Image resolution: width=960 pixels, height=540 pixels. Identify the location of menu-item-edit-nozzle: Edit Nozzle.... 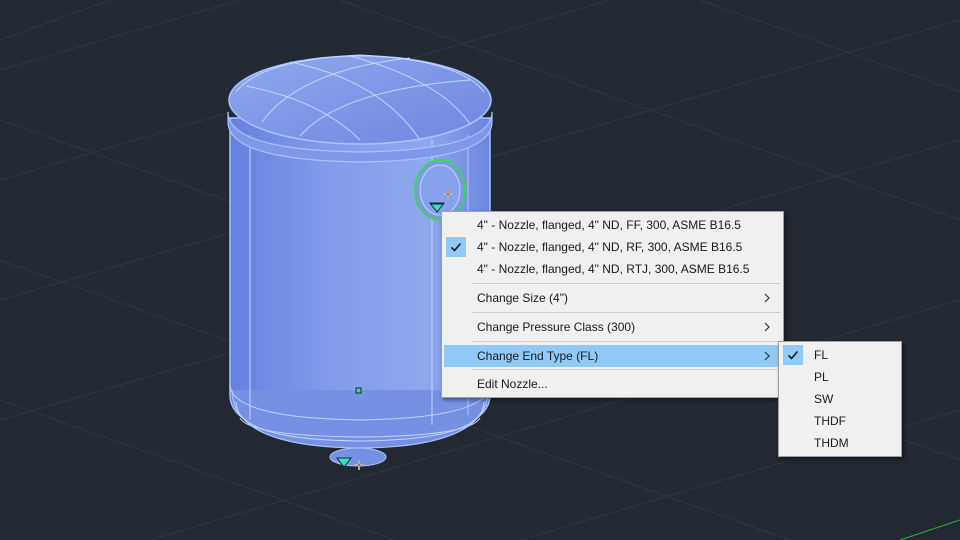
(612, 384).